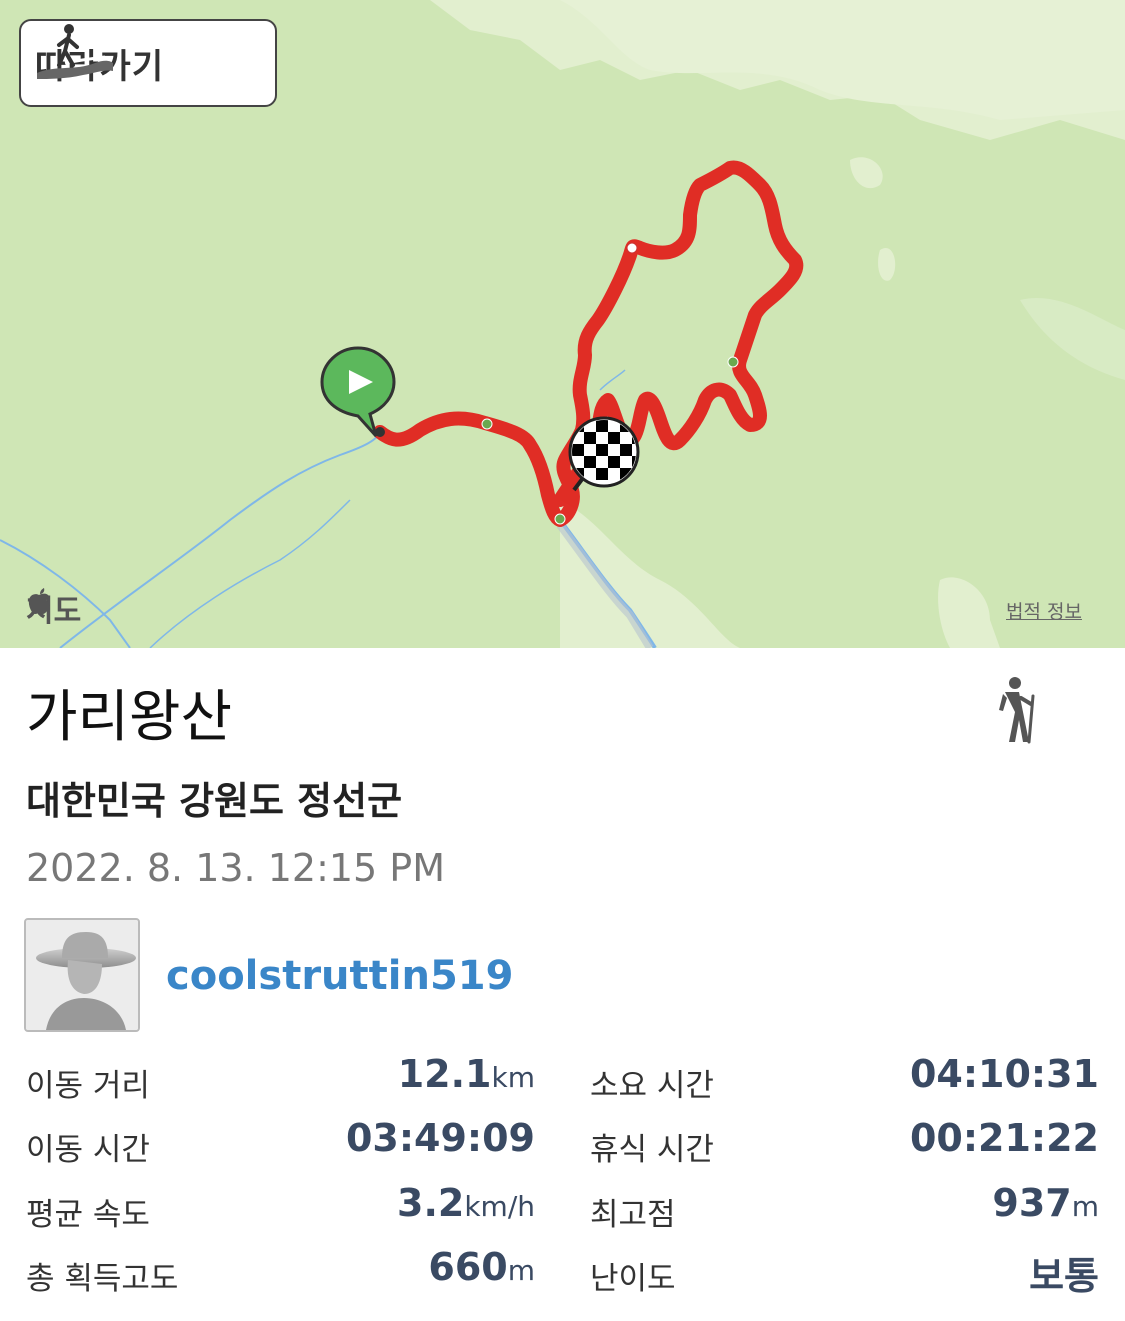 This screenshot has width=1125, height=1321. I want to click on follow-button: 따라가기, so click(148, 63).